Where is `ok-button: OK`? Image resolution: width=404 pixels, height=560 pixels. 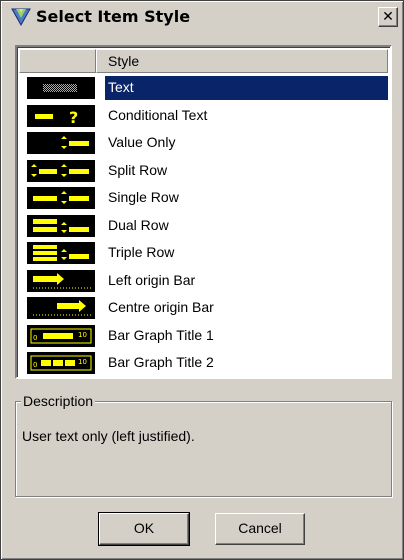
ok-button: OK is located at coordinates (144, 529).